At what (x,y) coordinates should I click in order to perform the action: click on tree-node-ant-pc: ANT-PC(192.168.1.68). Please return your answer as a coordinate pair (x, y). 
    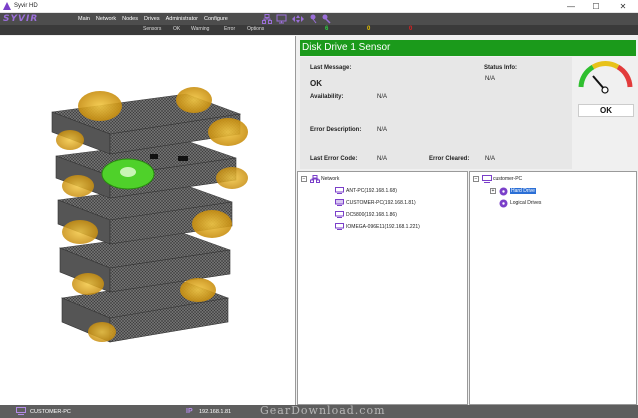
    Looking at the image, I should click on (366, 190).